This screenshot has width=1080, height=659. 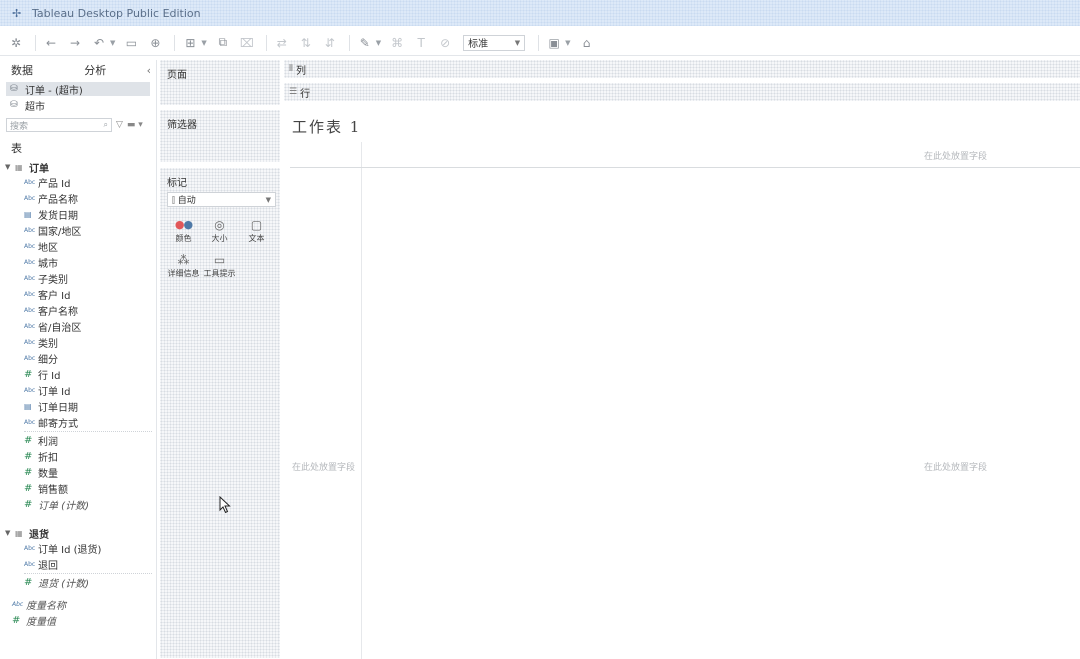 What do you see at coordinates (78, 422) in the screenshot?
I see `field-item: Abc 邮寄方式` at bounding box center [78, 422].